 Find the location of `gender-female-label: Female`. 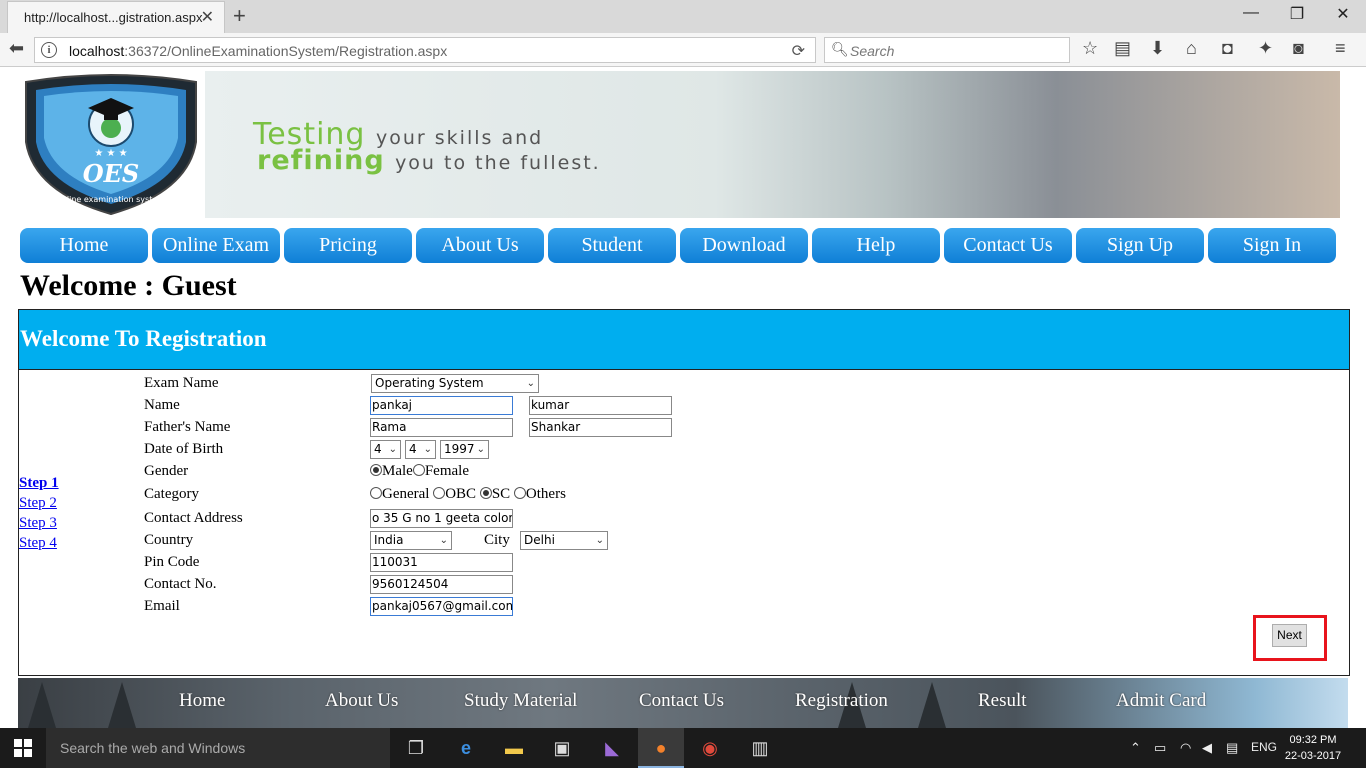

gender-female-label: Female is located at coordinates (446, 471).